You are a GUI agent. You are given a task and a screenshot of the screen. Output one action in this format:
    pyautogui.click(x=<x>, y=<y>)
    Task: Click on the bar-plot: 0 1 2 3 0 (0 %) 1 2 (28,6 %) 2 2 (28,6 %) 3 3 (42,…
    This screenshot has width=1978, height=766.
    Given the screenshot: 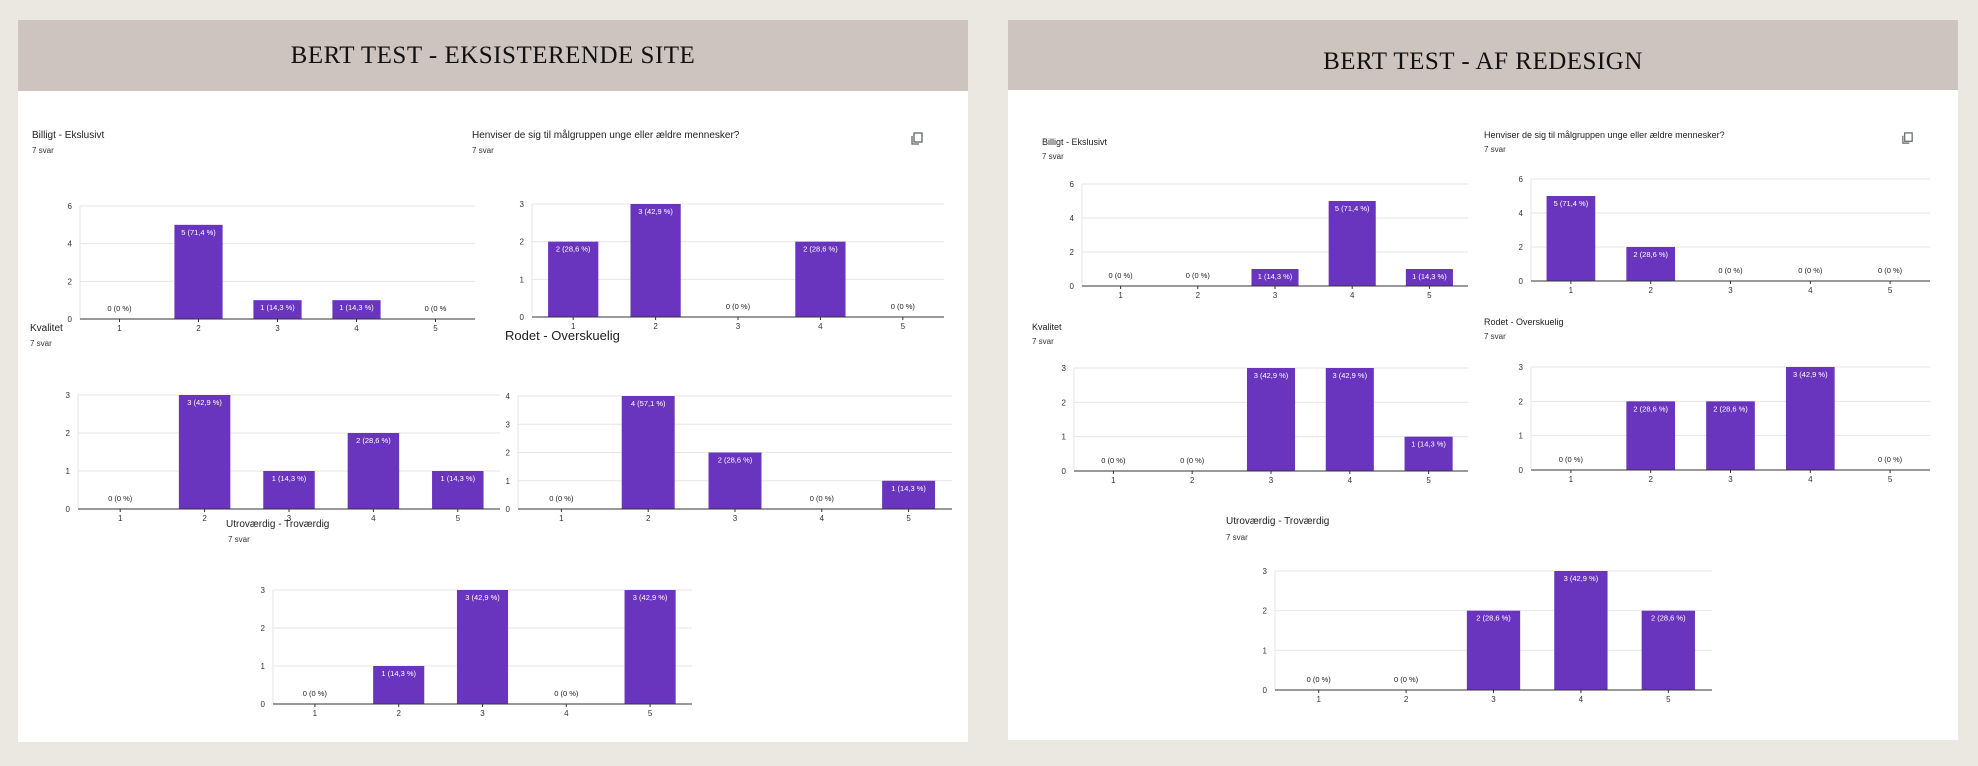 What is the action you would take?
    pyautogui.click(x=1724, y=423)
    